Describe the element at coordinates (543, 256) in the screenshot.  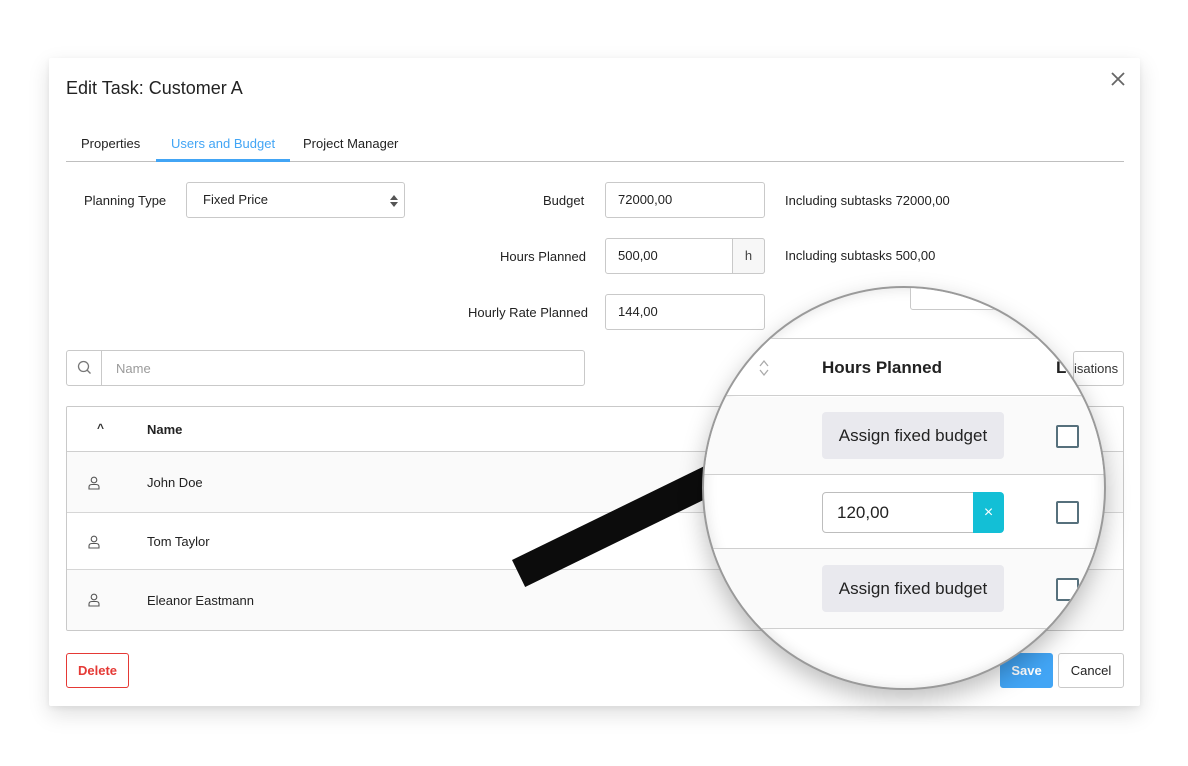
I see `hours-planned-label: Hours Planned` at that location.